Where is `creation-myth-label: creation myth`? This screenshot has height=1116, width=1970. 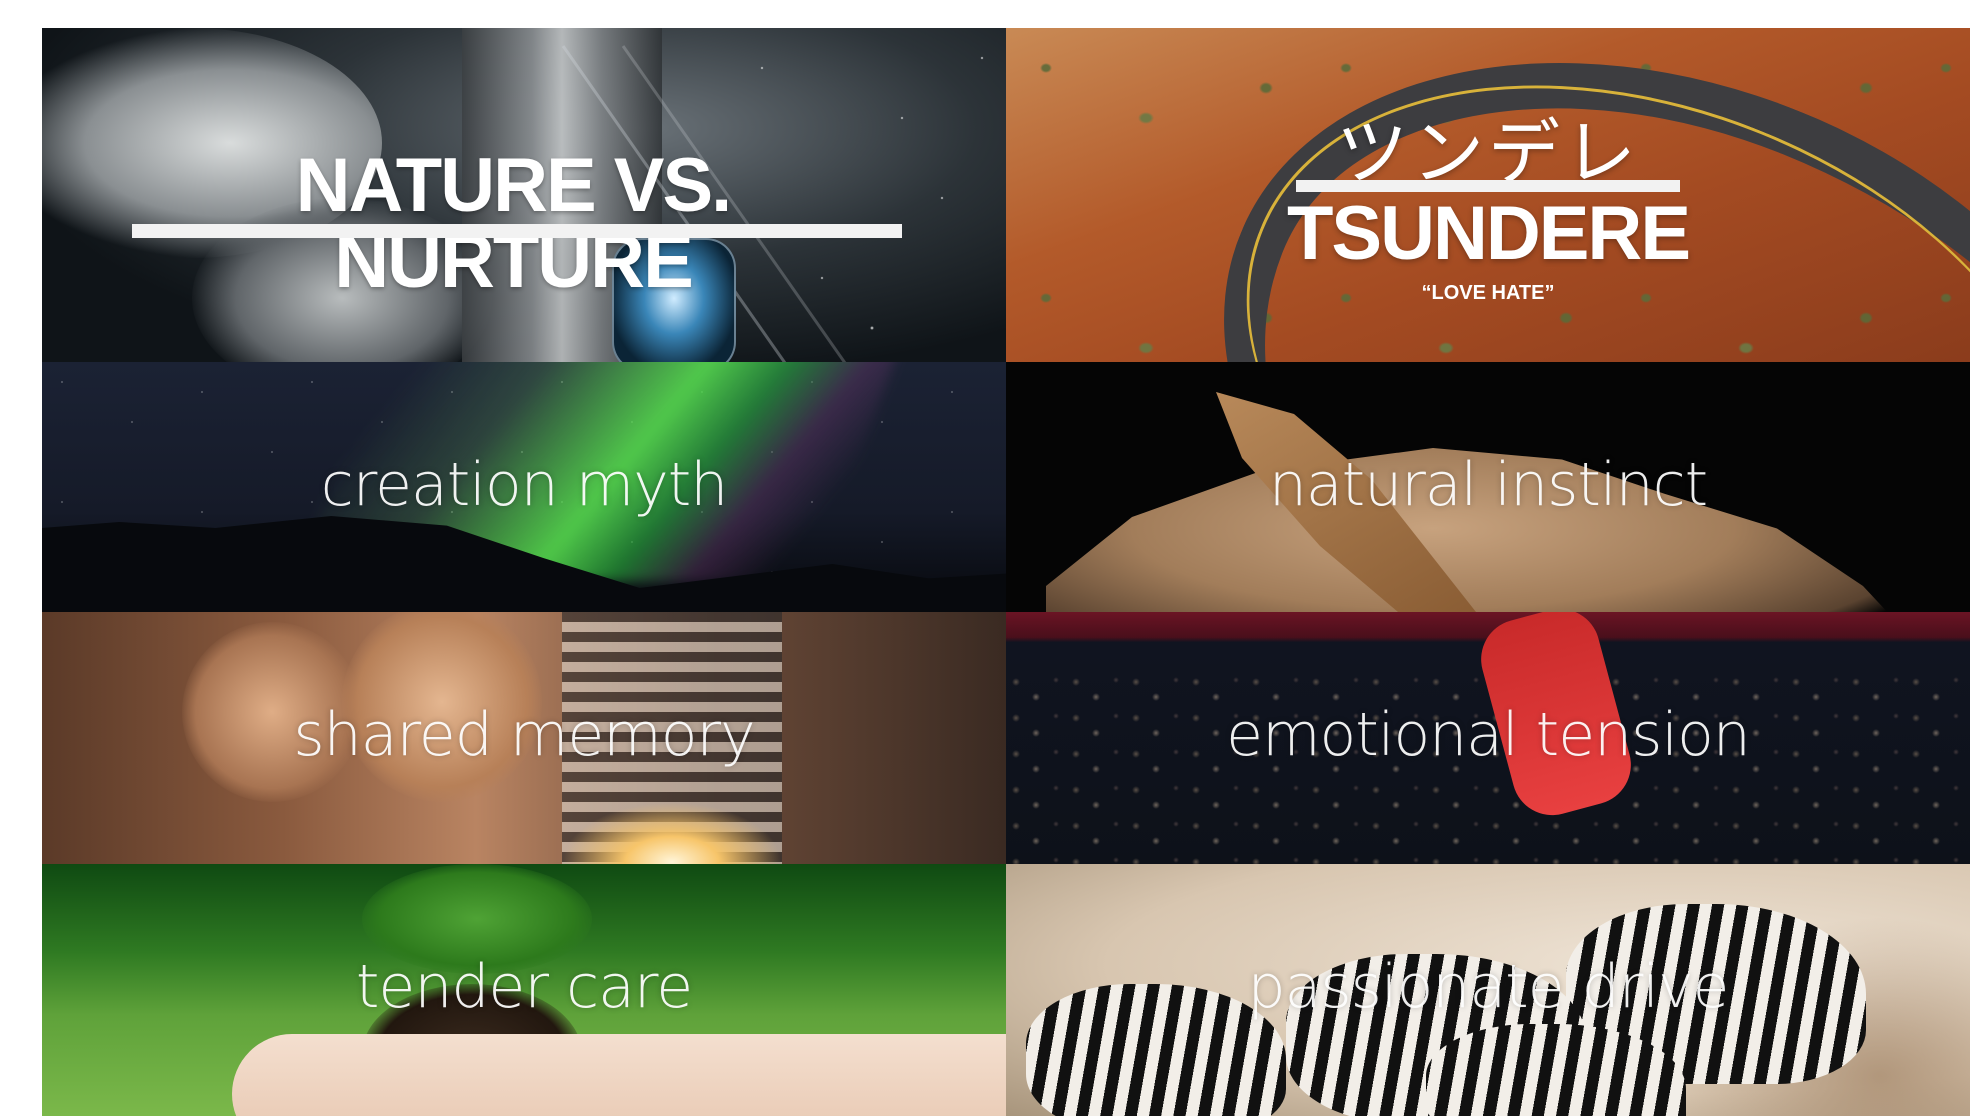 creation-myth-label: creation myth is located at coordinates (524, 485).